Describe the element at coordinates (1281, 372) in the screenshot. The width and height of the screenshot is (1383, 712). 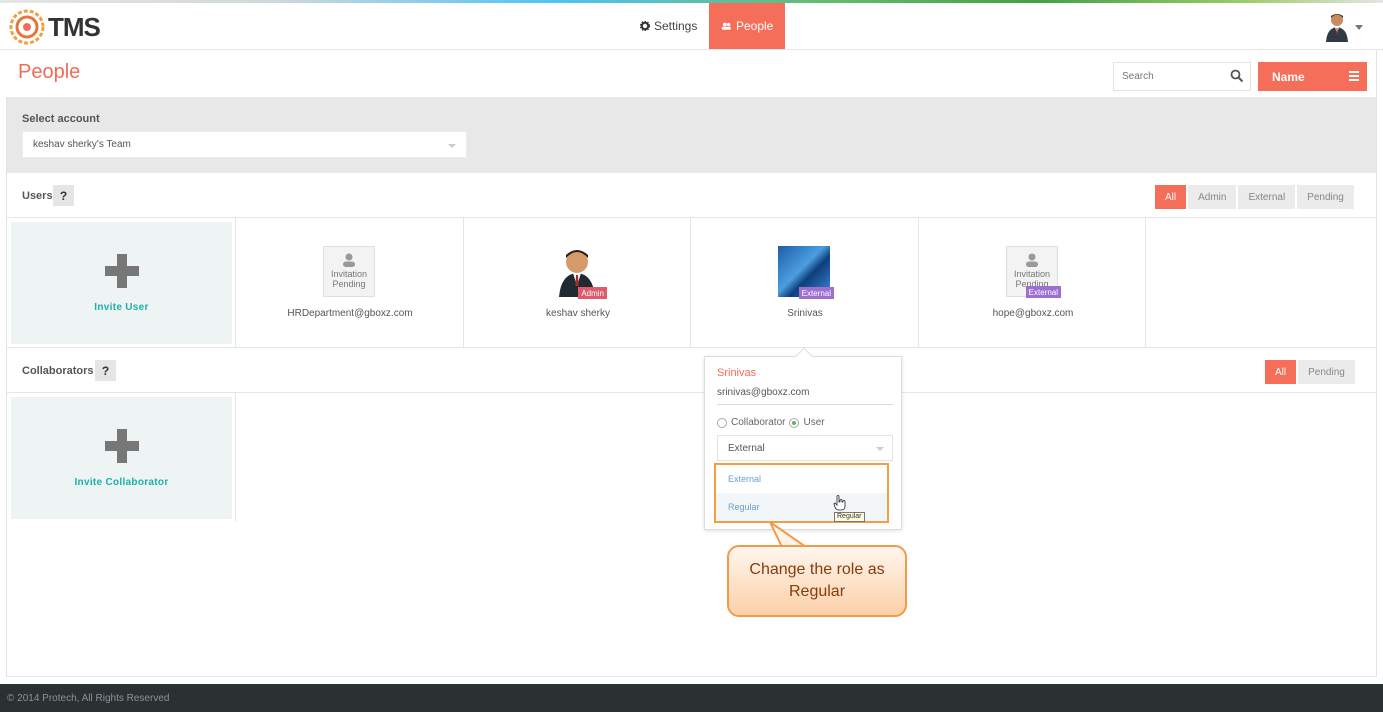
I see `collaborators-filter-all: All` at that location.